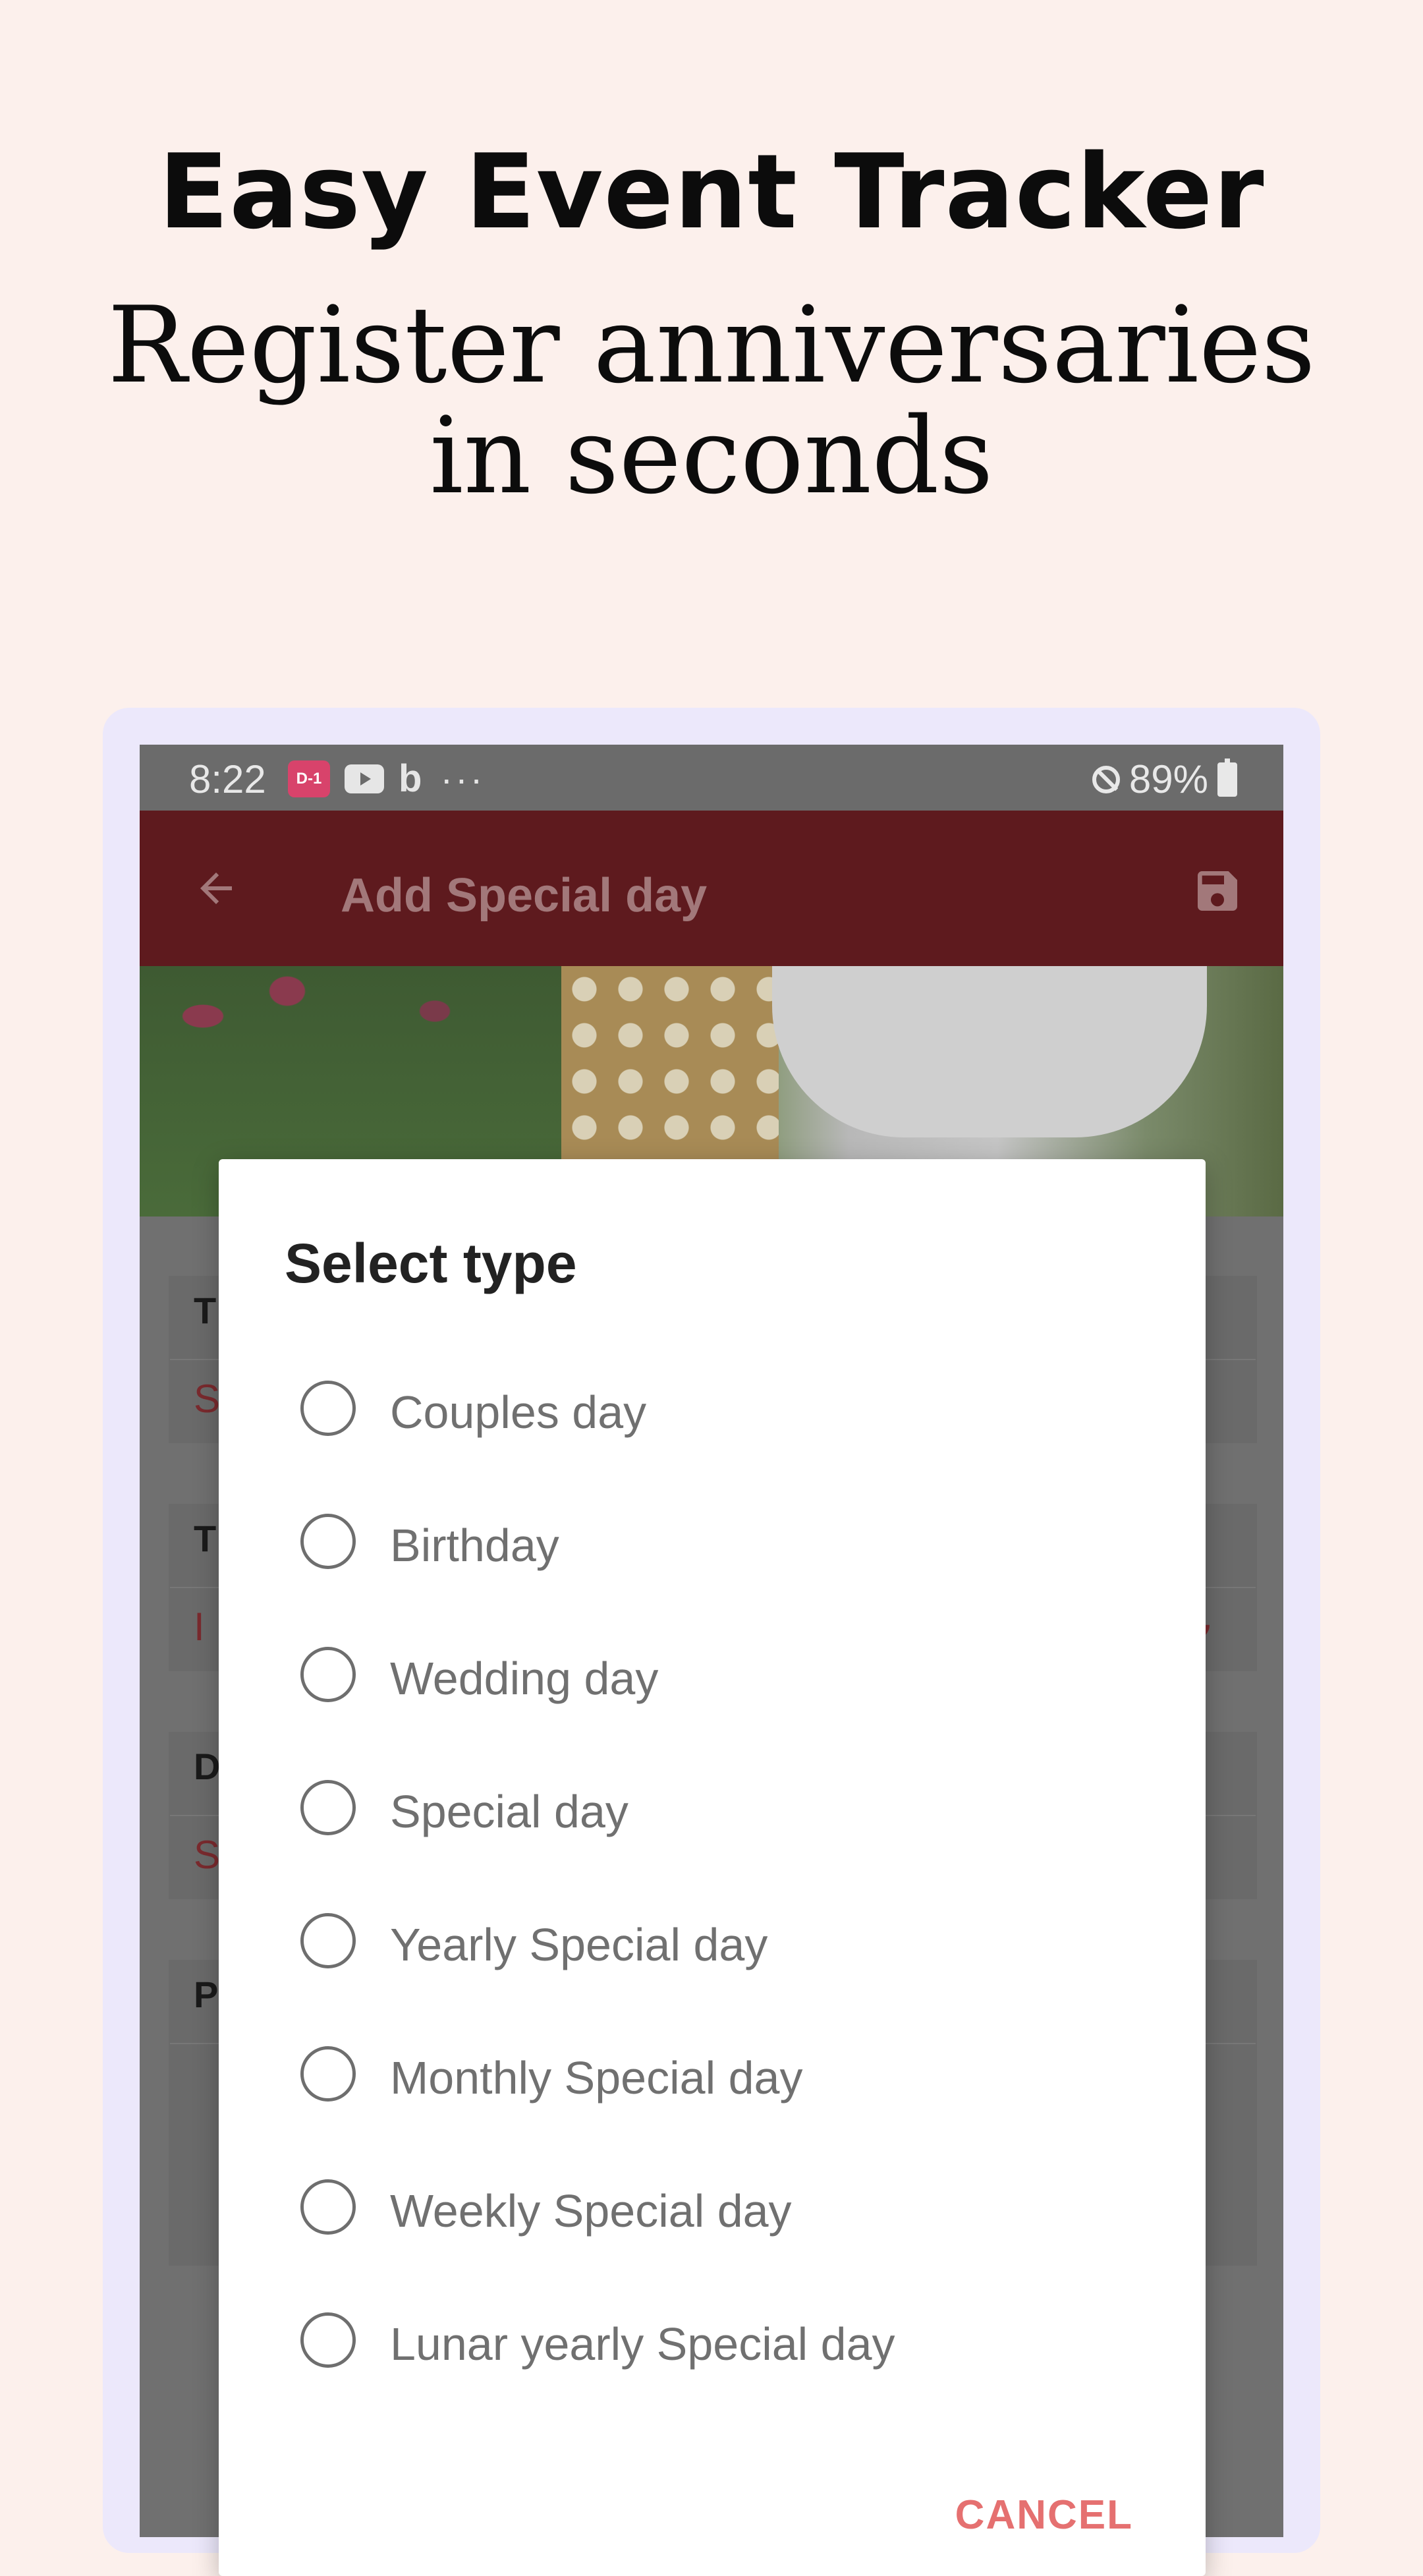 The width and height of the screenshot is (1423, 2576). What do you see at coordinates (643, 2344) in the screenshot?
I see `option-label: Lunar yearly Special day` at bounding box center [643, 2344].